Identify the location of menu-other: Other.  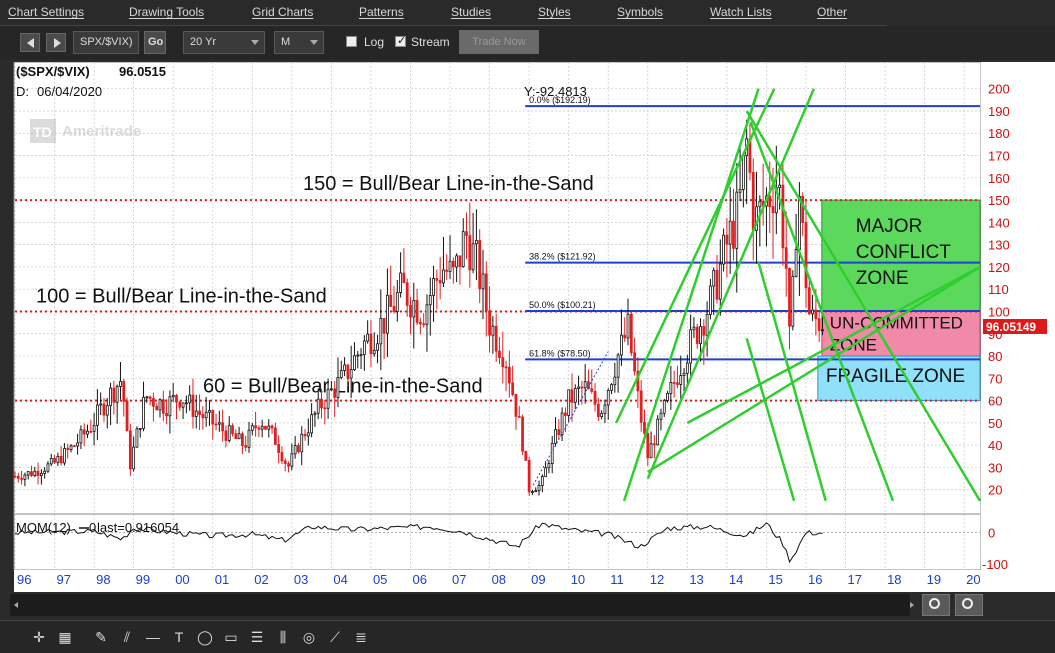
(832, 12).